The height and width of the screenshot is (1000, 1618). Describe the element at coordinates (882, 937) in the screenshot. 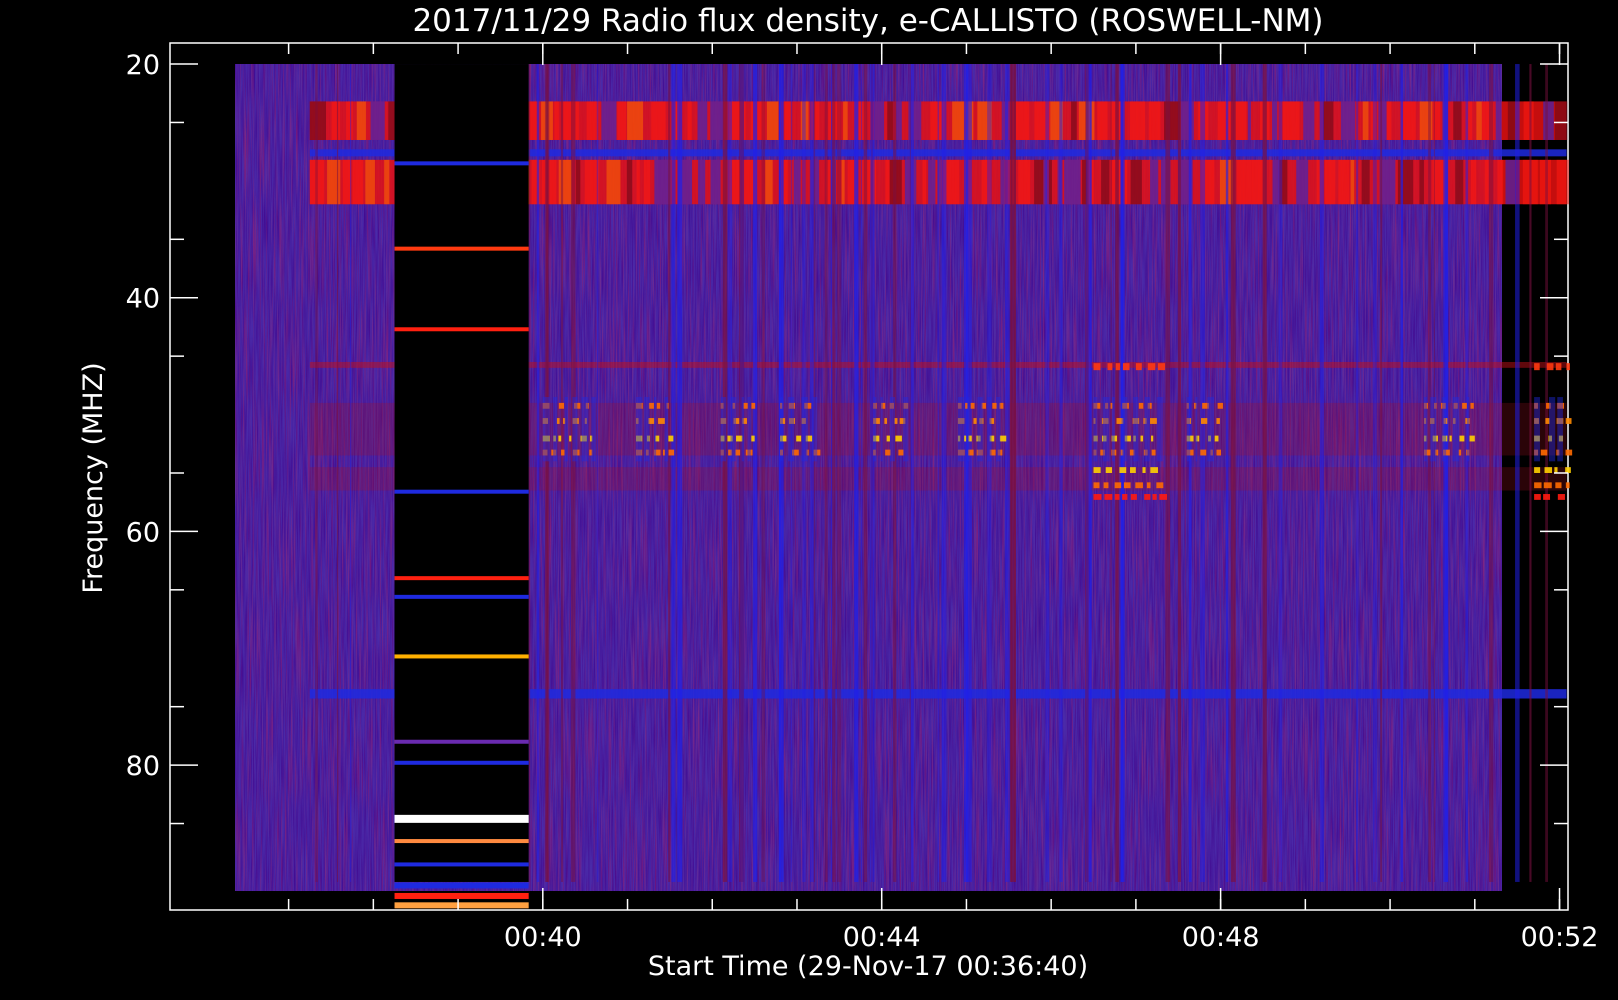

I see `x-tick-label-1: 00:44` at that location.